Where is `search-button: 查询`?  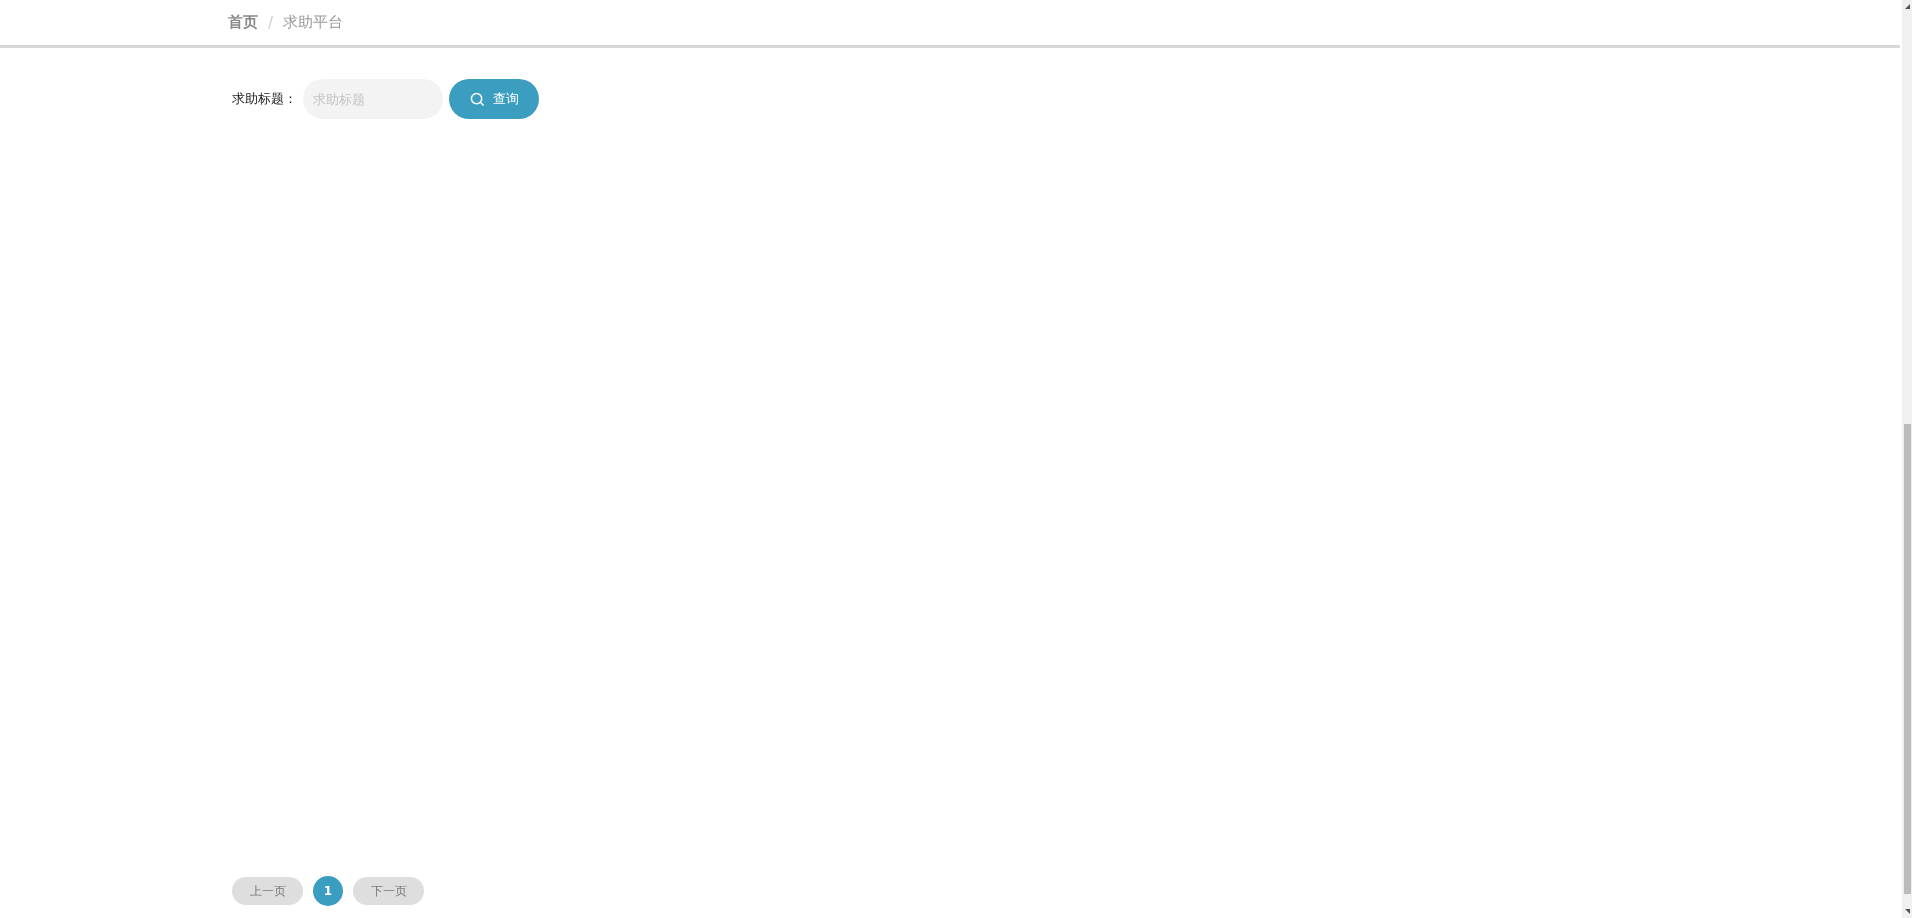
search-button: 查询 is located at coordinates (494, 99).